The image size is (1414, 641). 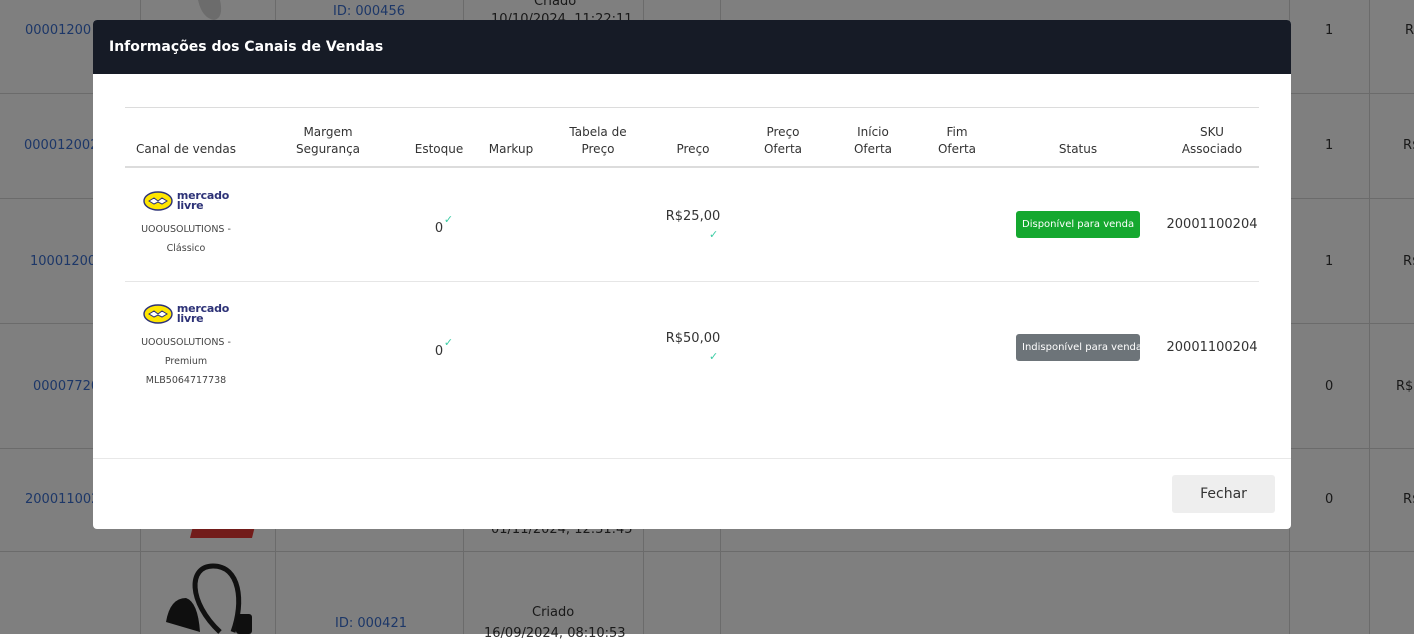 I want to click on header-price-table: Tabela de Preço, so click(x=598, y=137).